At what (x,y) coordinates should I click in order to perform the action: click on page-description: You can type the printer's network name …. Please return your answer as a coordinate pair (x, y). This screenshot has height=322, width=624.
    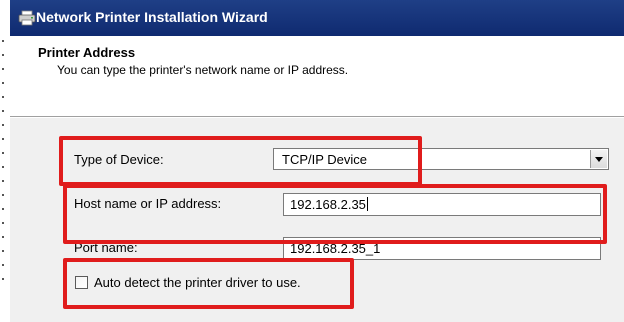
    Looking at the image, I should click on (203, 70).